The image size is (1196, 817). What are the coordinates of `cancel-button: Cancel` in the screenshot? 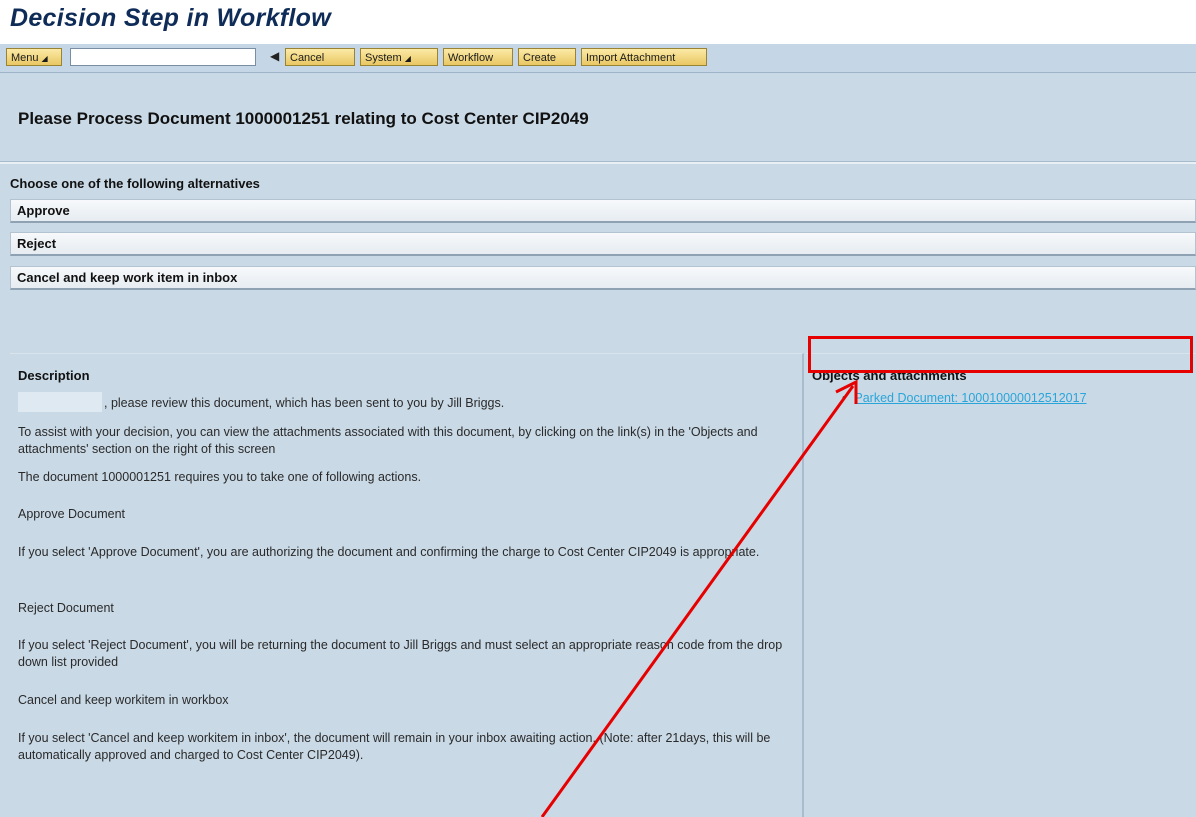 It's located at (320, 57).